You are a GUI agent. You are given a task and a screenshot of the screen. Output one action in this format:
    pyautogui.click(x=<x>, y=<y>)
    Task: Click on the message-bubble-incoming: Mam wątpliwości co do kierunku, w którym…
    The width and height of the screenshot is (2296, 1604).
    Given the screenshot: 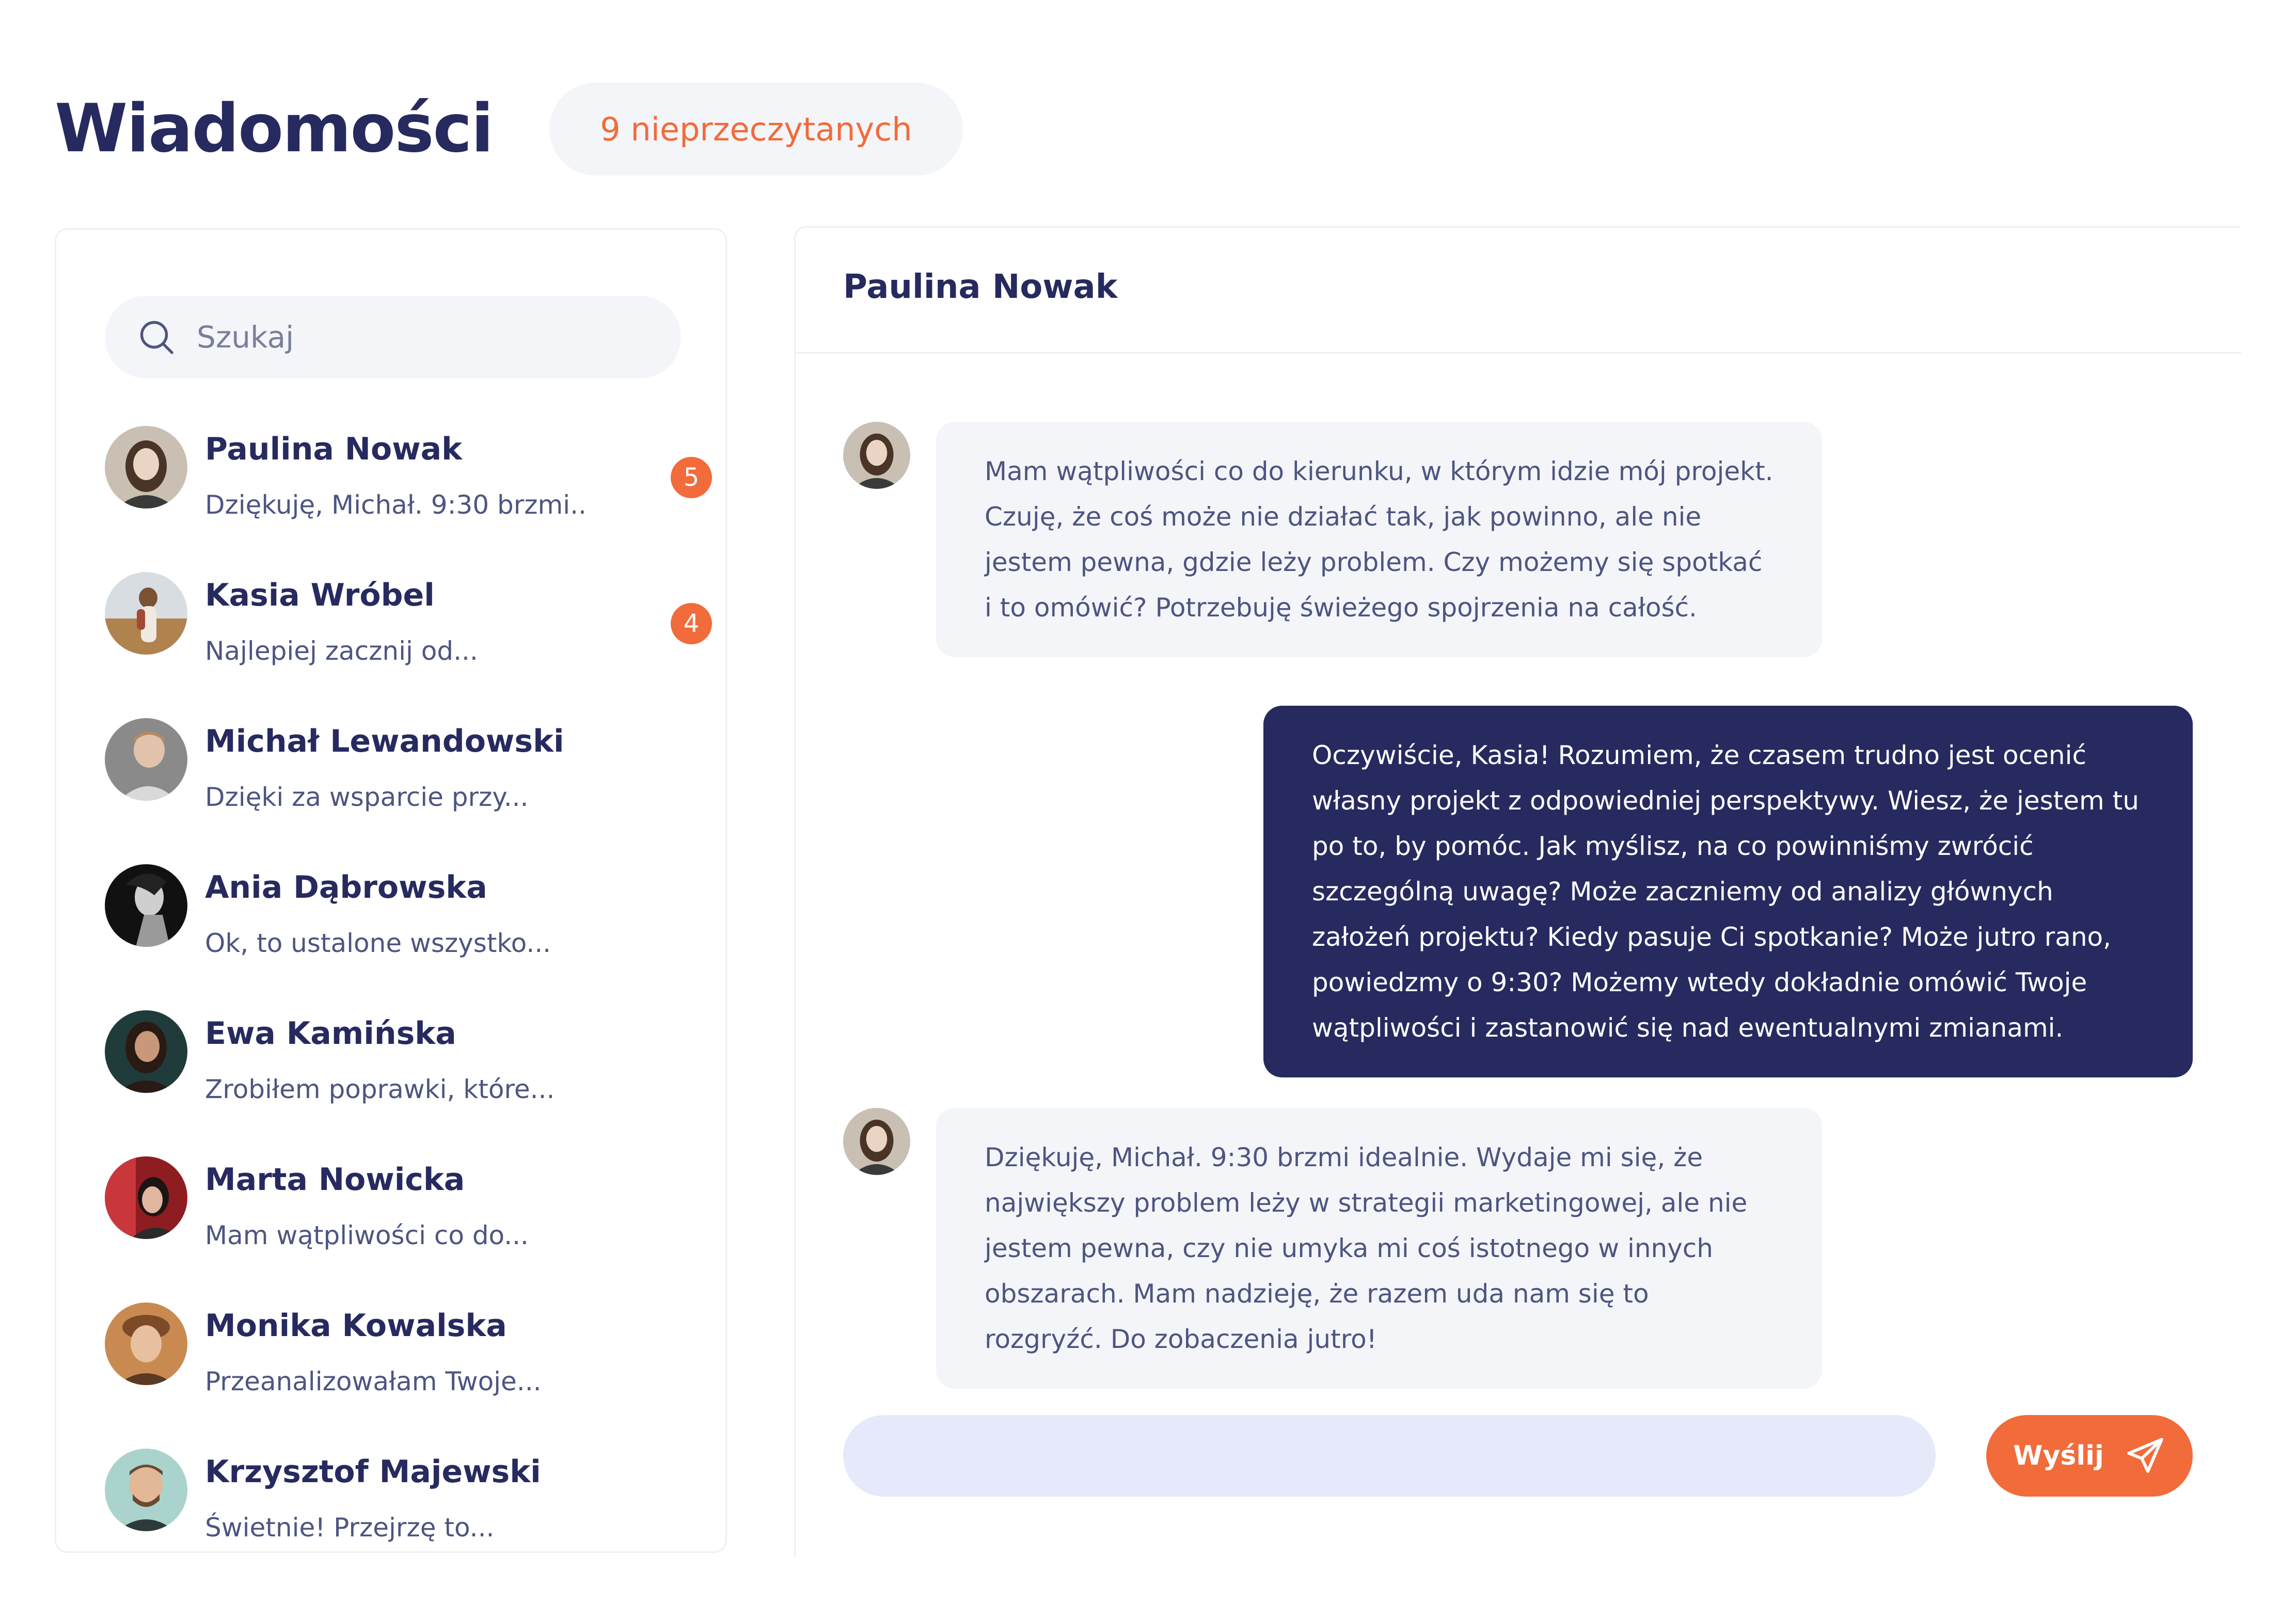 What is the action you would take?
    pyautogui.click(x=1379, y=539)
    